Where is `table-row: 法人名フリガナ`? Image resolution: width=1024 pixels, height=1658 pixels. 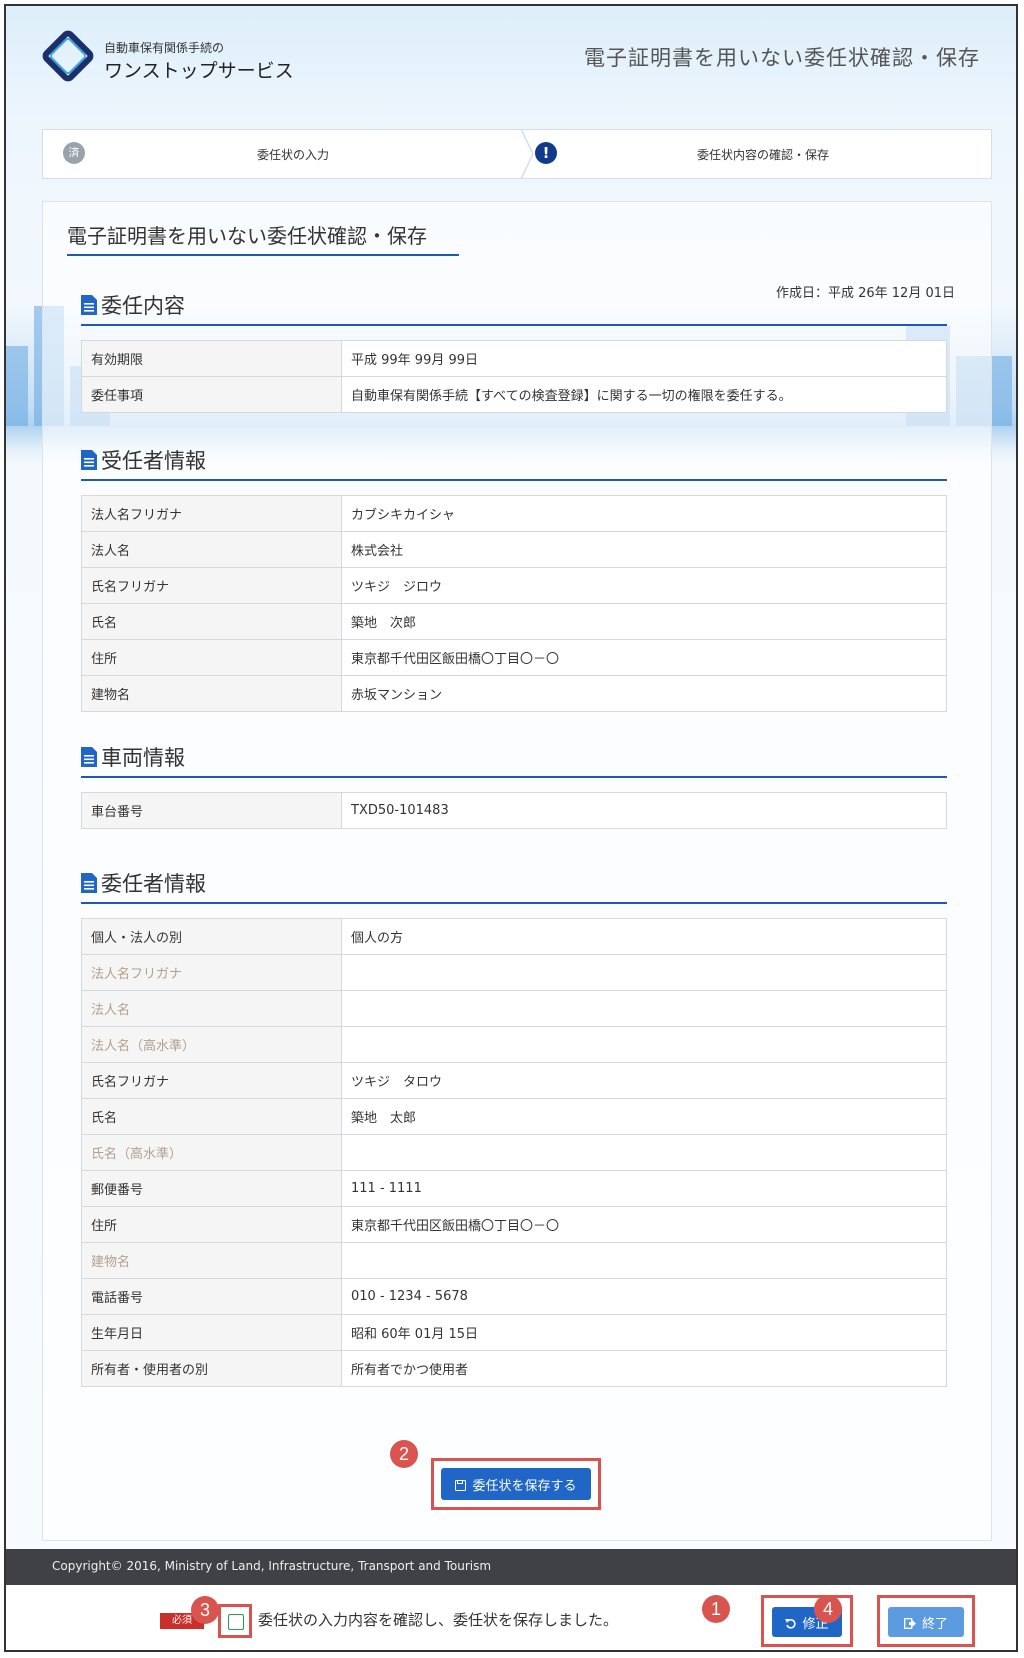
table-row: 法人名フリガナ is located at coordinates (514, 972).